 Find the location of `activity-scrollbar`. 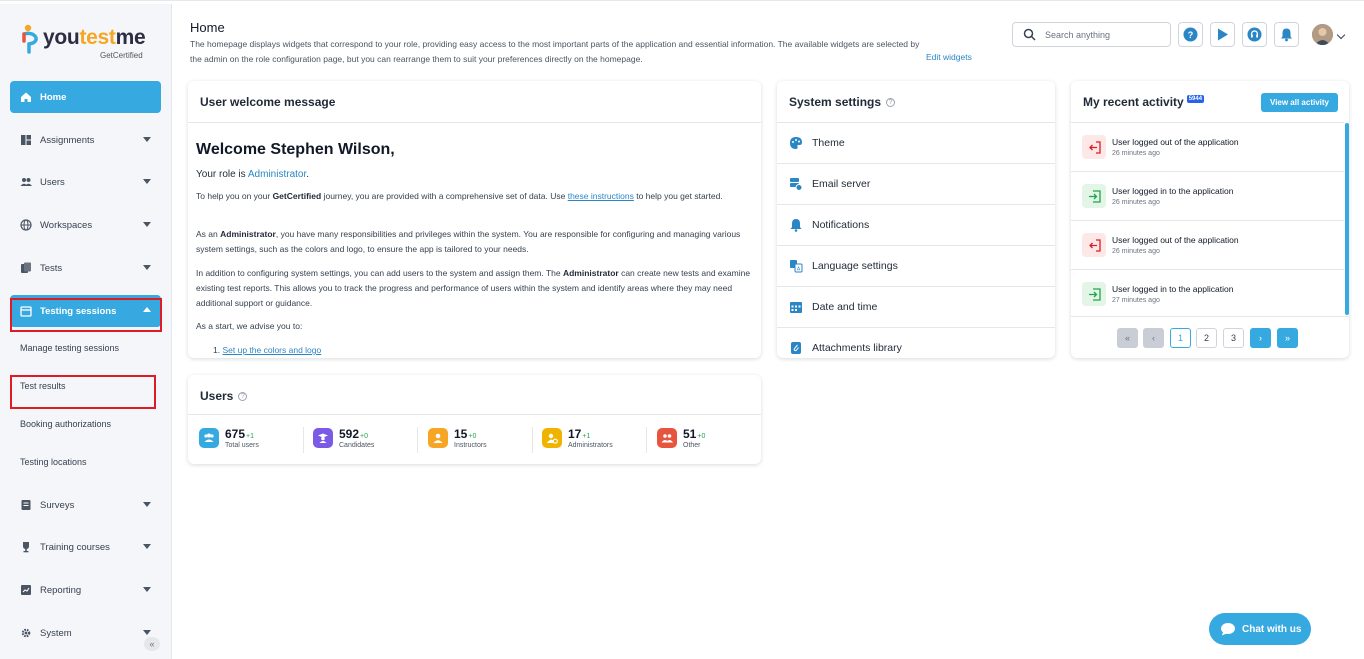

activity-scrollbar is located at coordinates (1347, 219).